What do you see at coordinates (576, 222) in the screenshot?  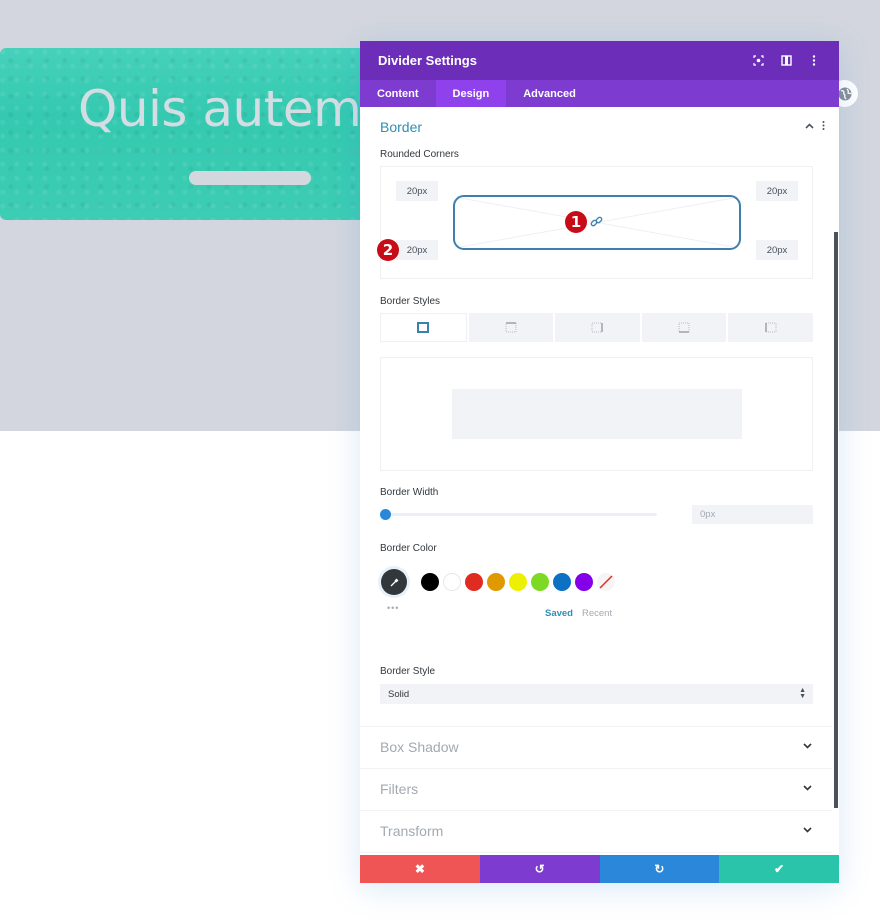 I see `annotation-badge-1: 1` at bounding box center [576, 222].